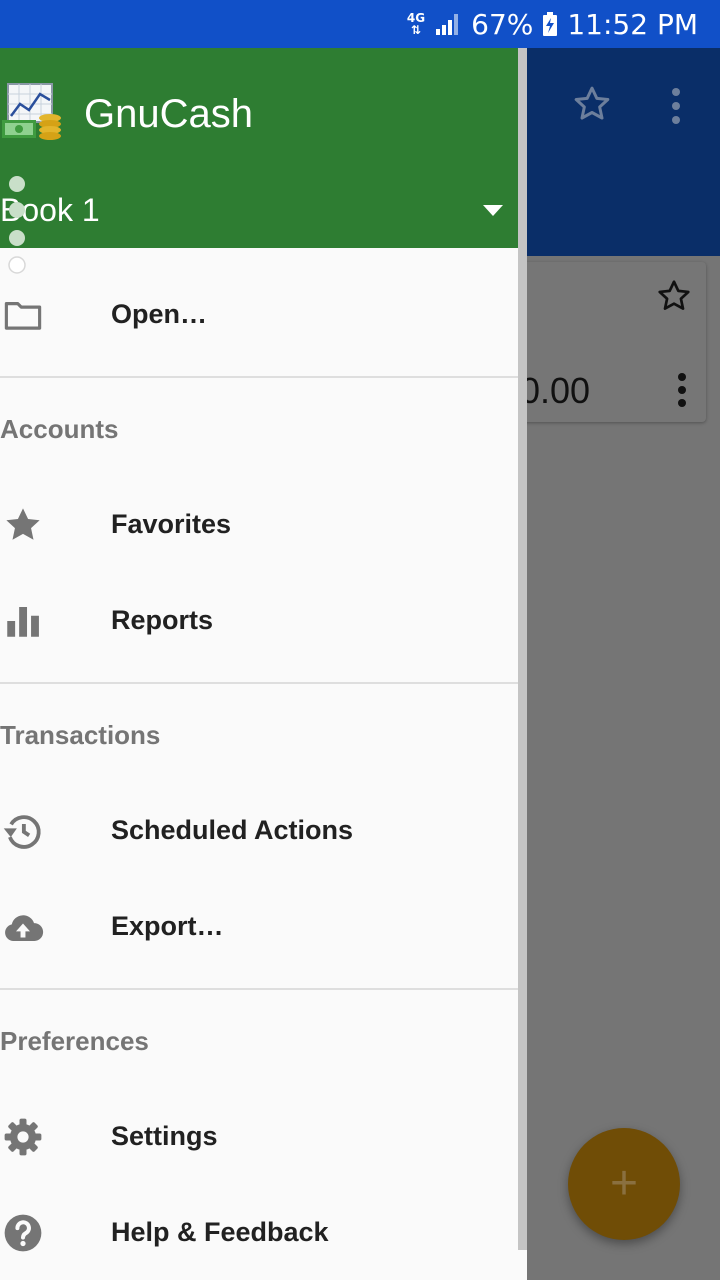  I want to click on drawer-item-label: Favorites, so click(171, 524).